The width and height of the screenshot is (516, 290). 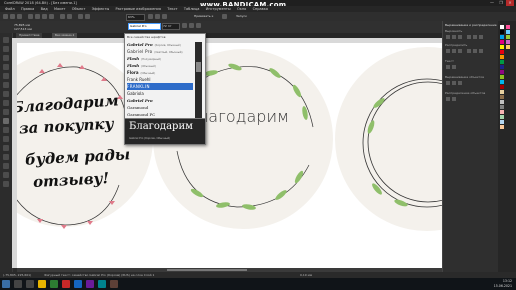 What do you see at coordinates (150, 16) in the screenshot?
I see `fullscreen-icon` at bounding box center [150, 16].